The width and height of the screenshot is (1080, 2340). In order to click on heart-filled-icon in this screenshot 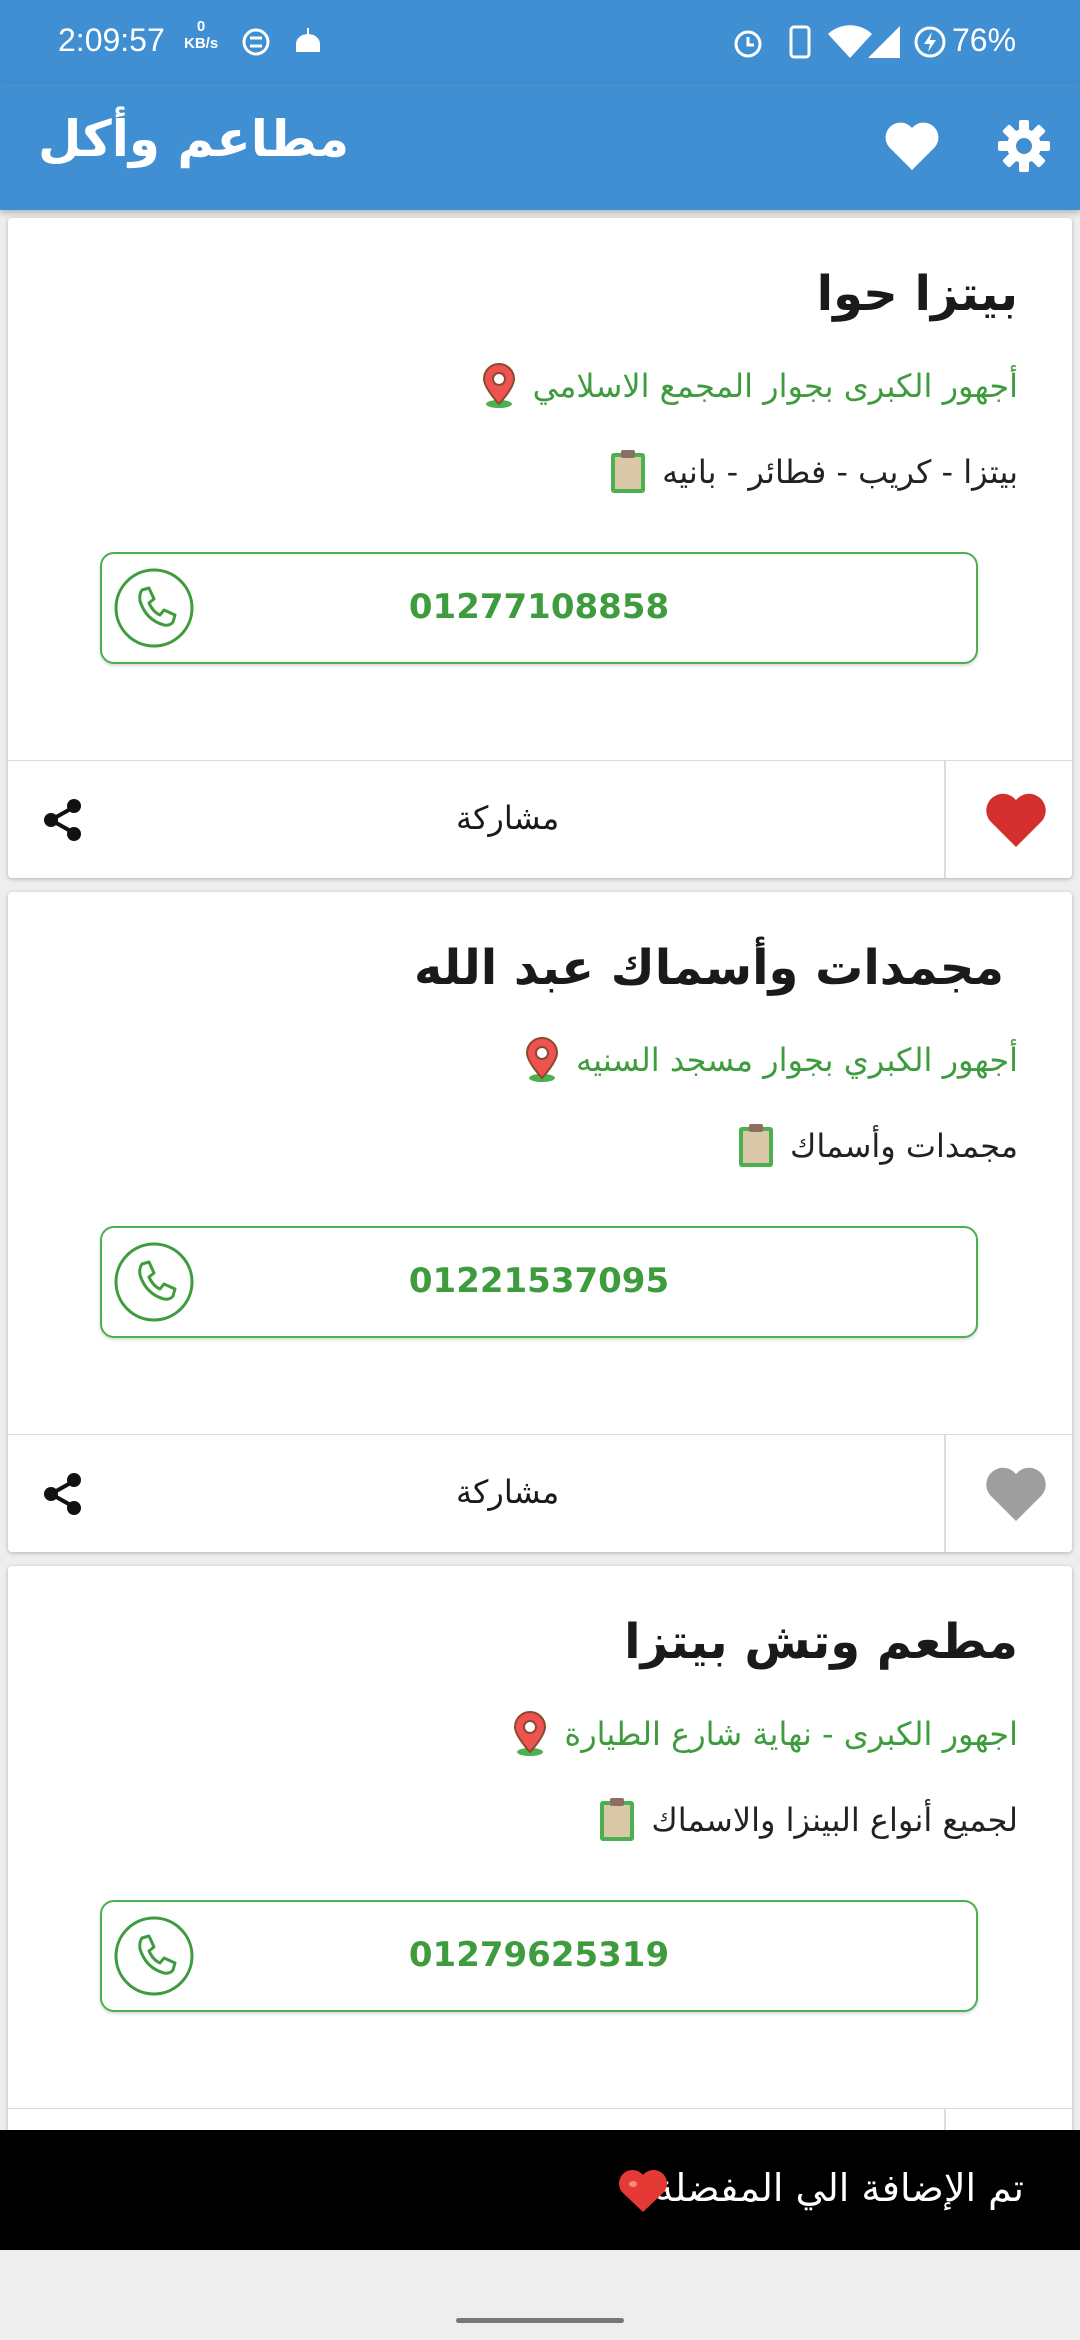, I will do `click(1016, 820)`.